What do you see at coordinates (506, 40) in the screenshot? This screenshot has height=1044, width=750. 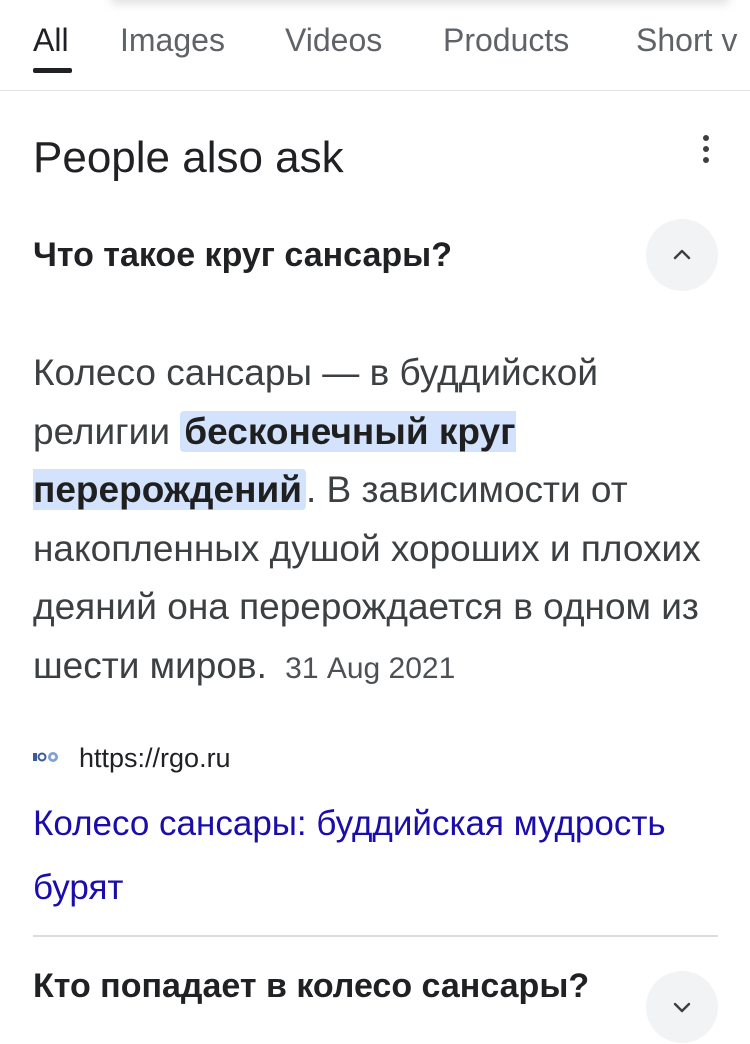 I see `tab-products: Products` at bounding box center [506, 40].